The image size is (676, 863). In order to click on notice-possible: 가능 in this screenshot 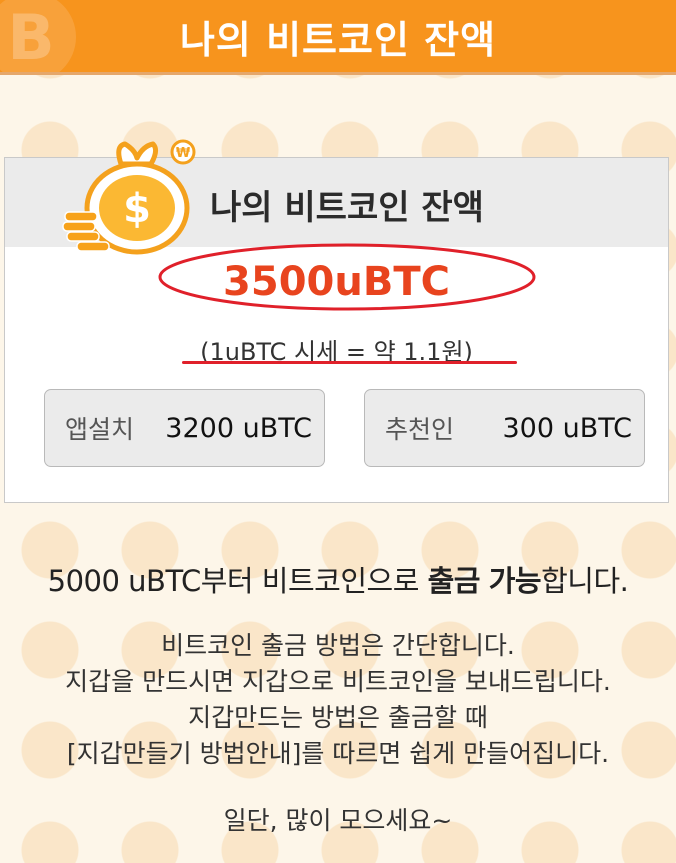, I will do `click(515, 581)`.